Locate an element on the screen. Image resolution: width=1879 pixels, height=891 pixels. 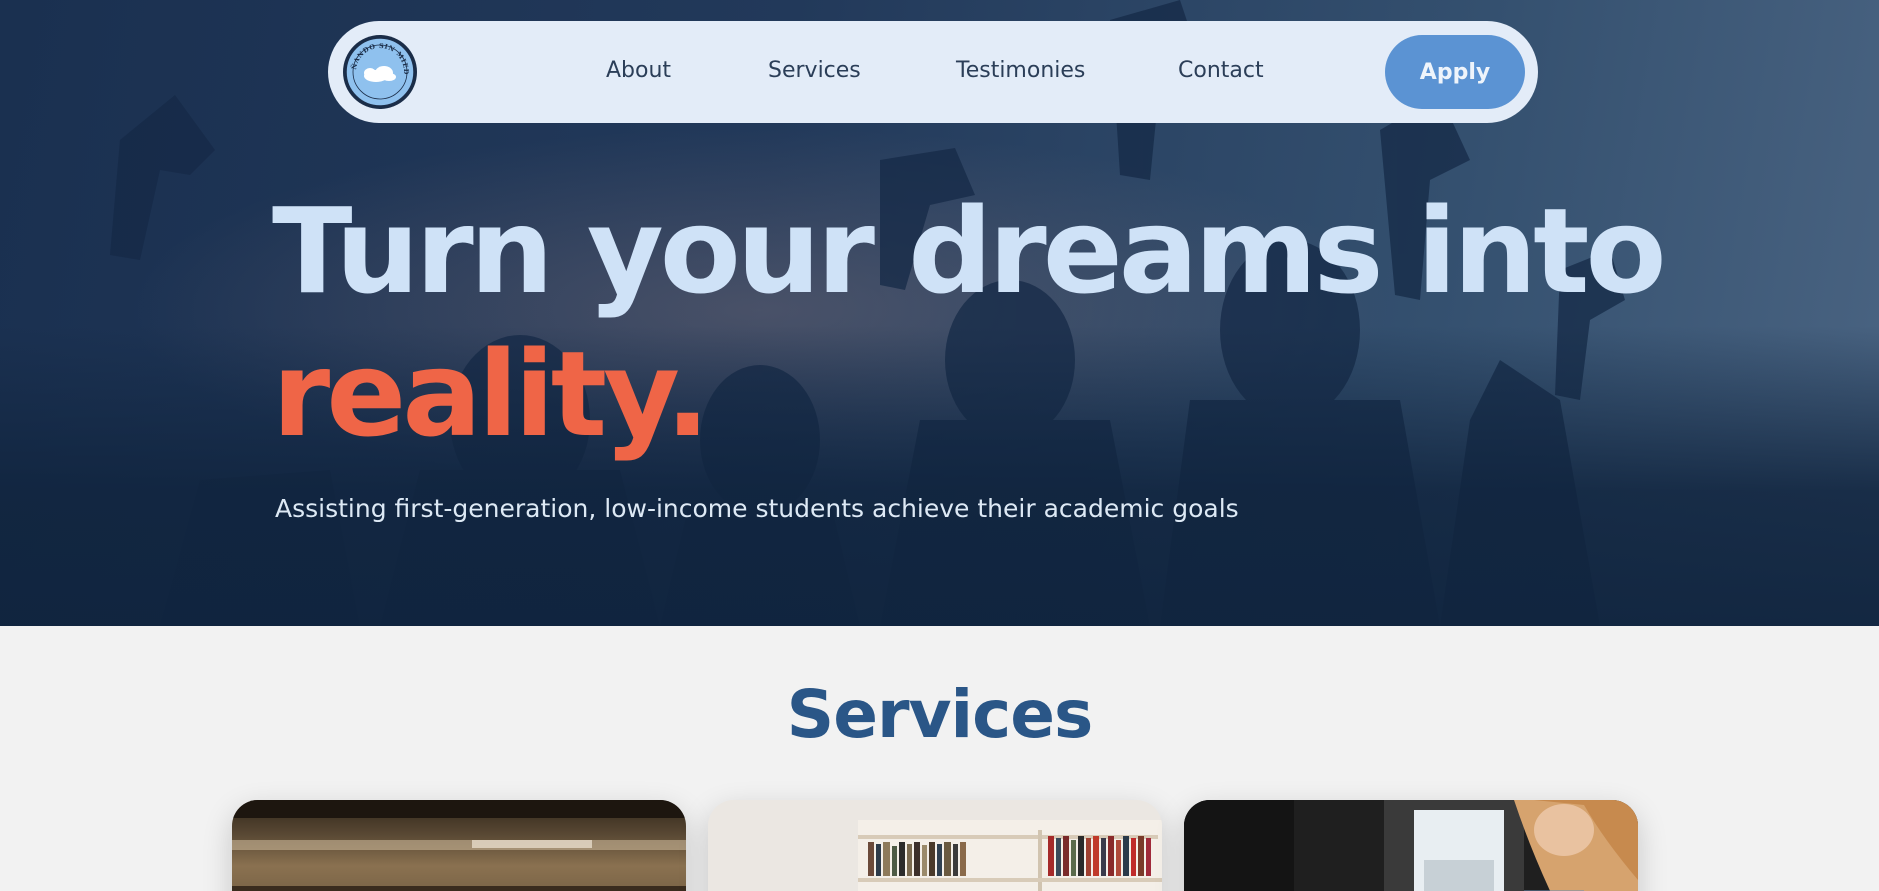
nav-link-contact: Contact is located at coordinates (1221, 70).